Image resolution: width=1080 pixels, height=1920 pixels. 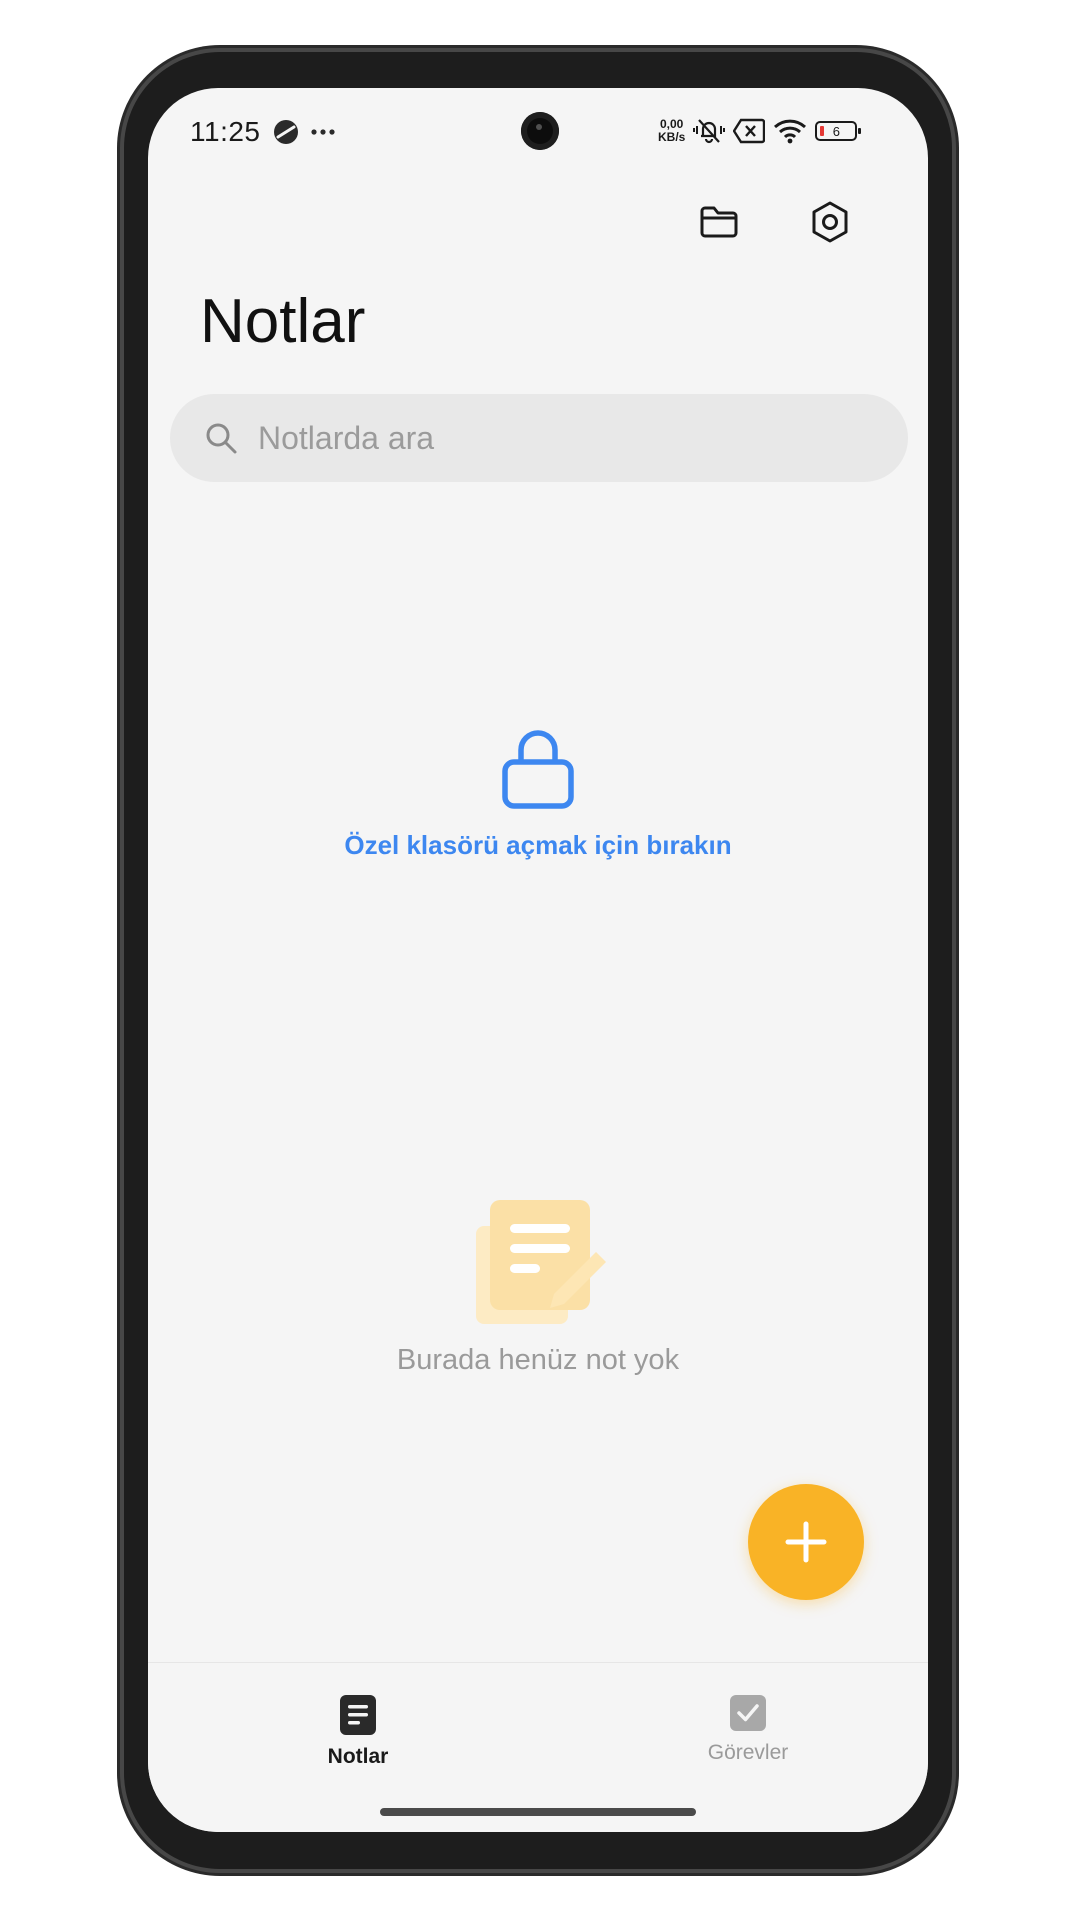 I want to click on battery-icon: 6, so click(x=838, y=131).